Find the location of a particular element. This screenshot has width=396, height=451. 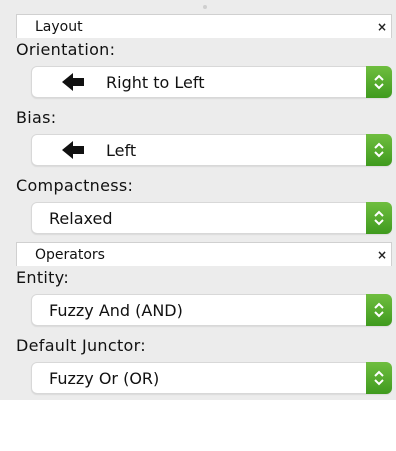

operators-panel-header: Operators × is located at coordinates (204, 254).